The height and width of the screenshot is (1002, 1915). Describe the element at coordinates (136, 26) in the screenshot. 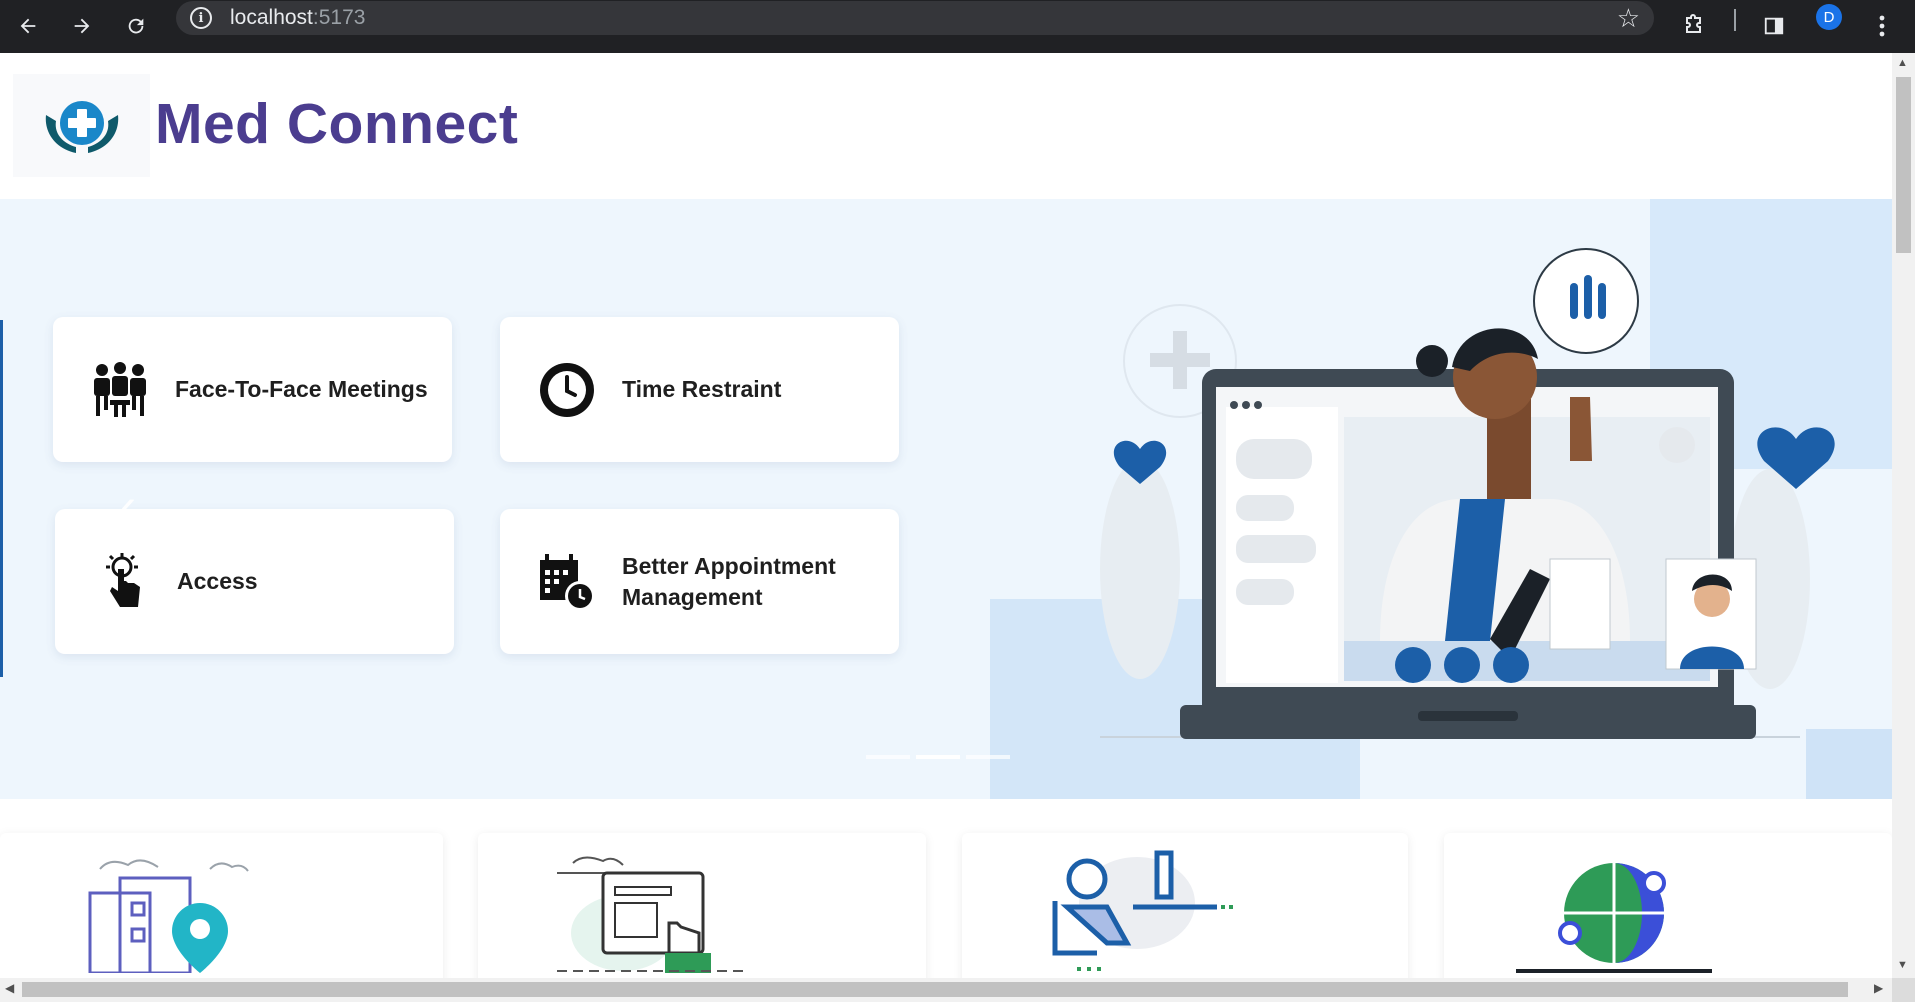

I see `reload-icon` at that location.